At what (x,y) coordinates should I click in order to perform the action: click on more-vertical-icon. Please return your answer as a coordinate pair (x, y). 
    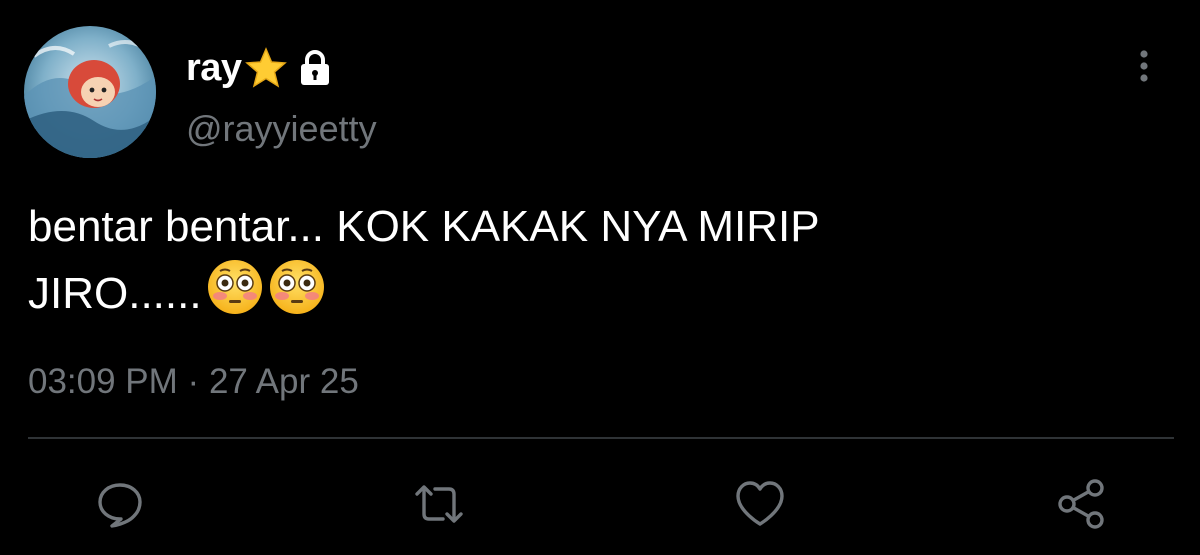
    Looking at the image, I should click on (1144, 66).